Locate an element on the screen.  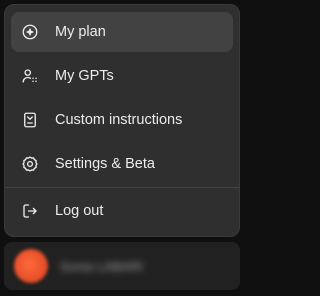
menu-item-log-out: Log out is located at coordinates (122, 211).